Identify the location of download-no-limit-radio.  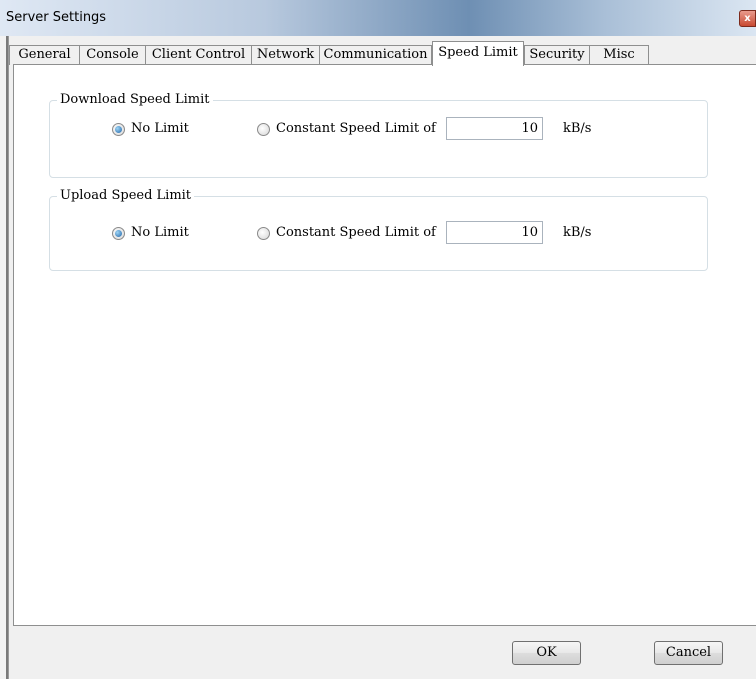
(118, 129).